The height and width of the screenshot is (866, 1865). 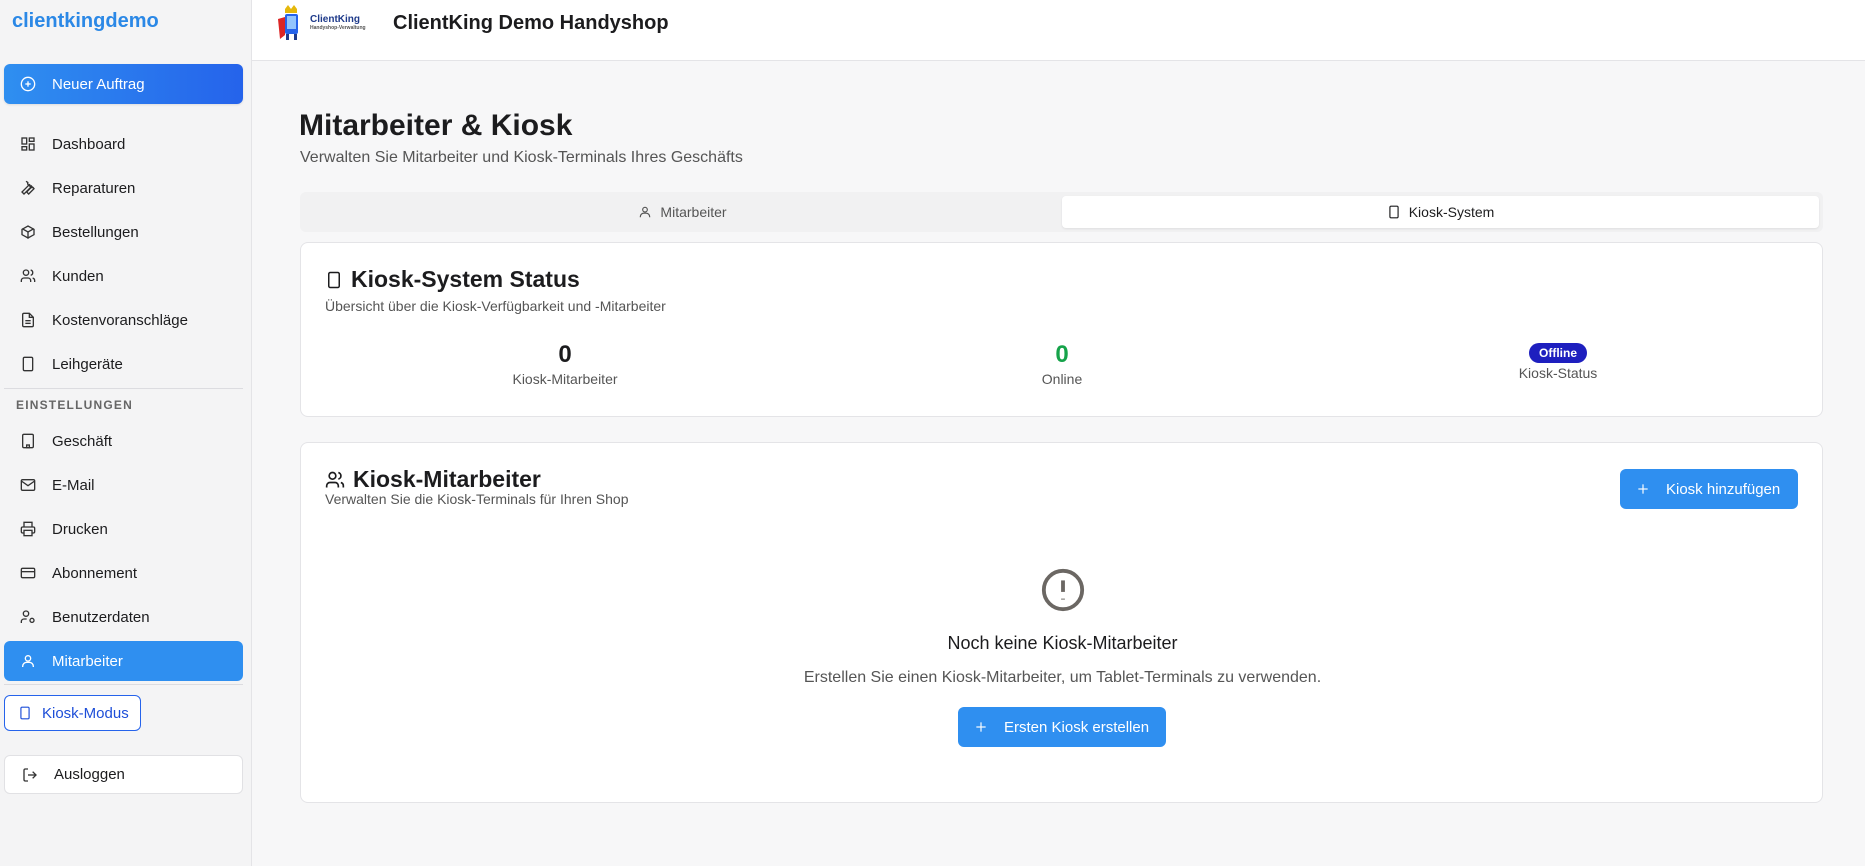 I want to click on sidebar-item-business: Geschäft, so click(x=123, y=441).